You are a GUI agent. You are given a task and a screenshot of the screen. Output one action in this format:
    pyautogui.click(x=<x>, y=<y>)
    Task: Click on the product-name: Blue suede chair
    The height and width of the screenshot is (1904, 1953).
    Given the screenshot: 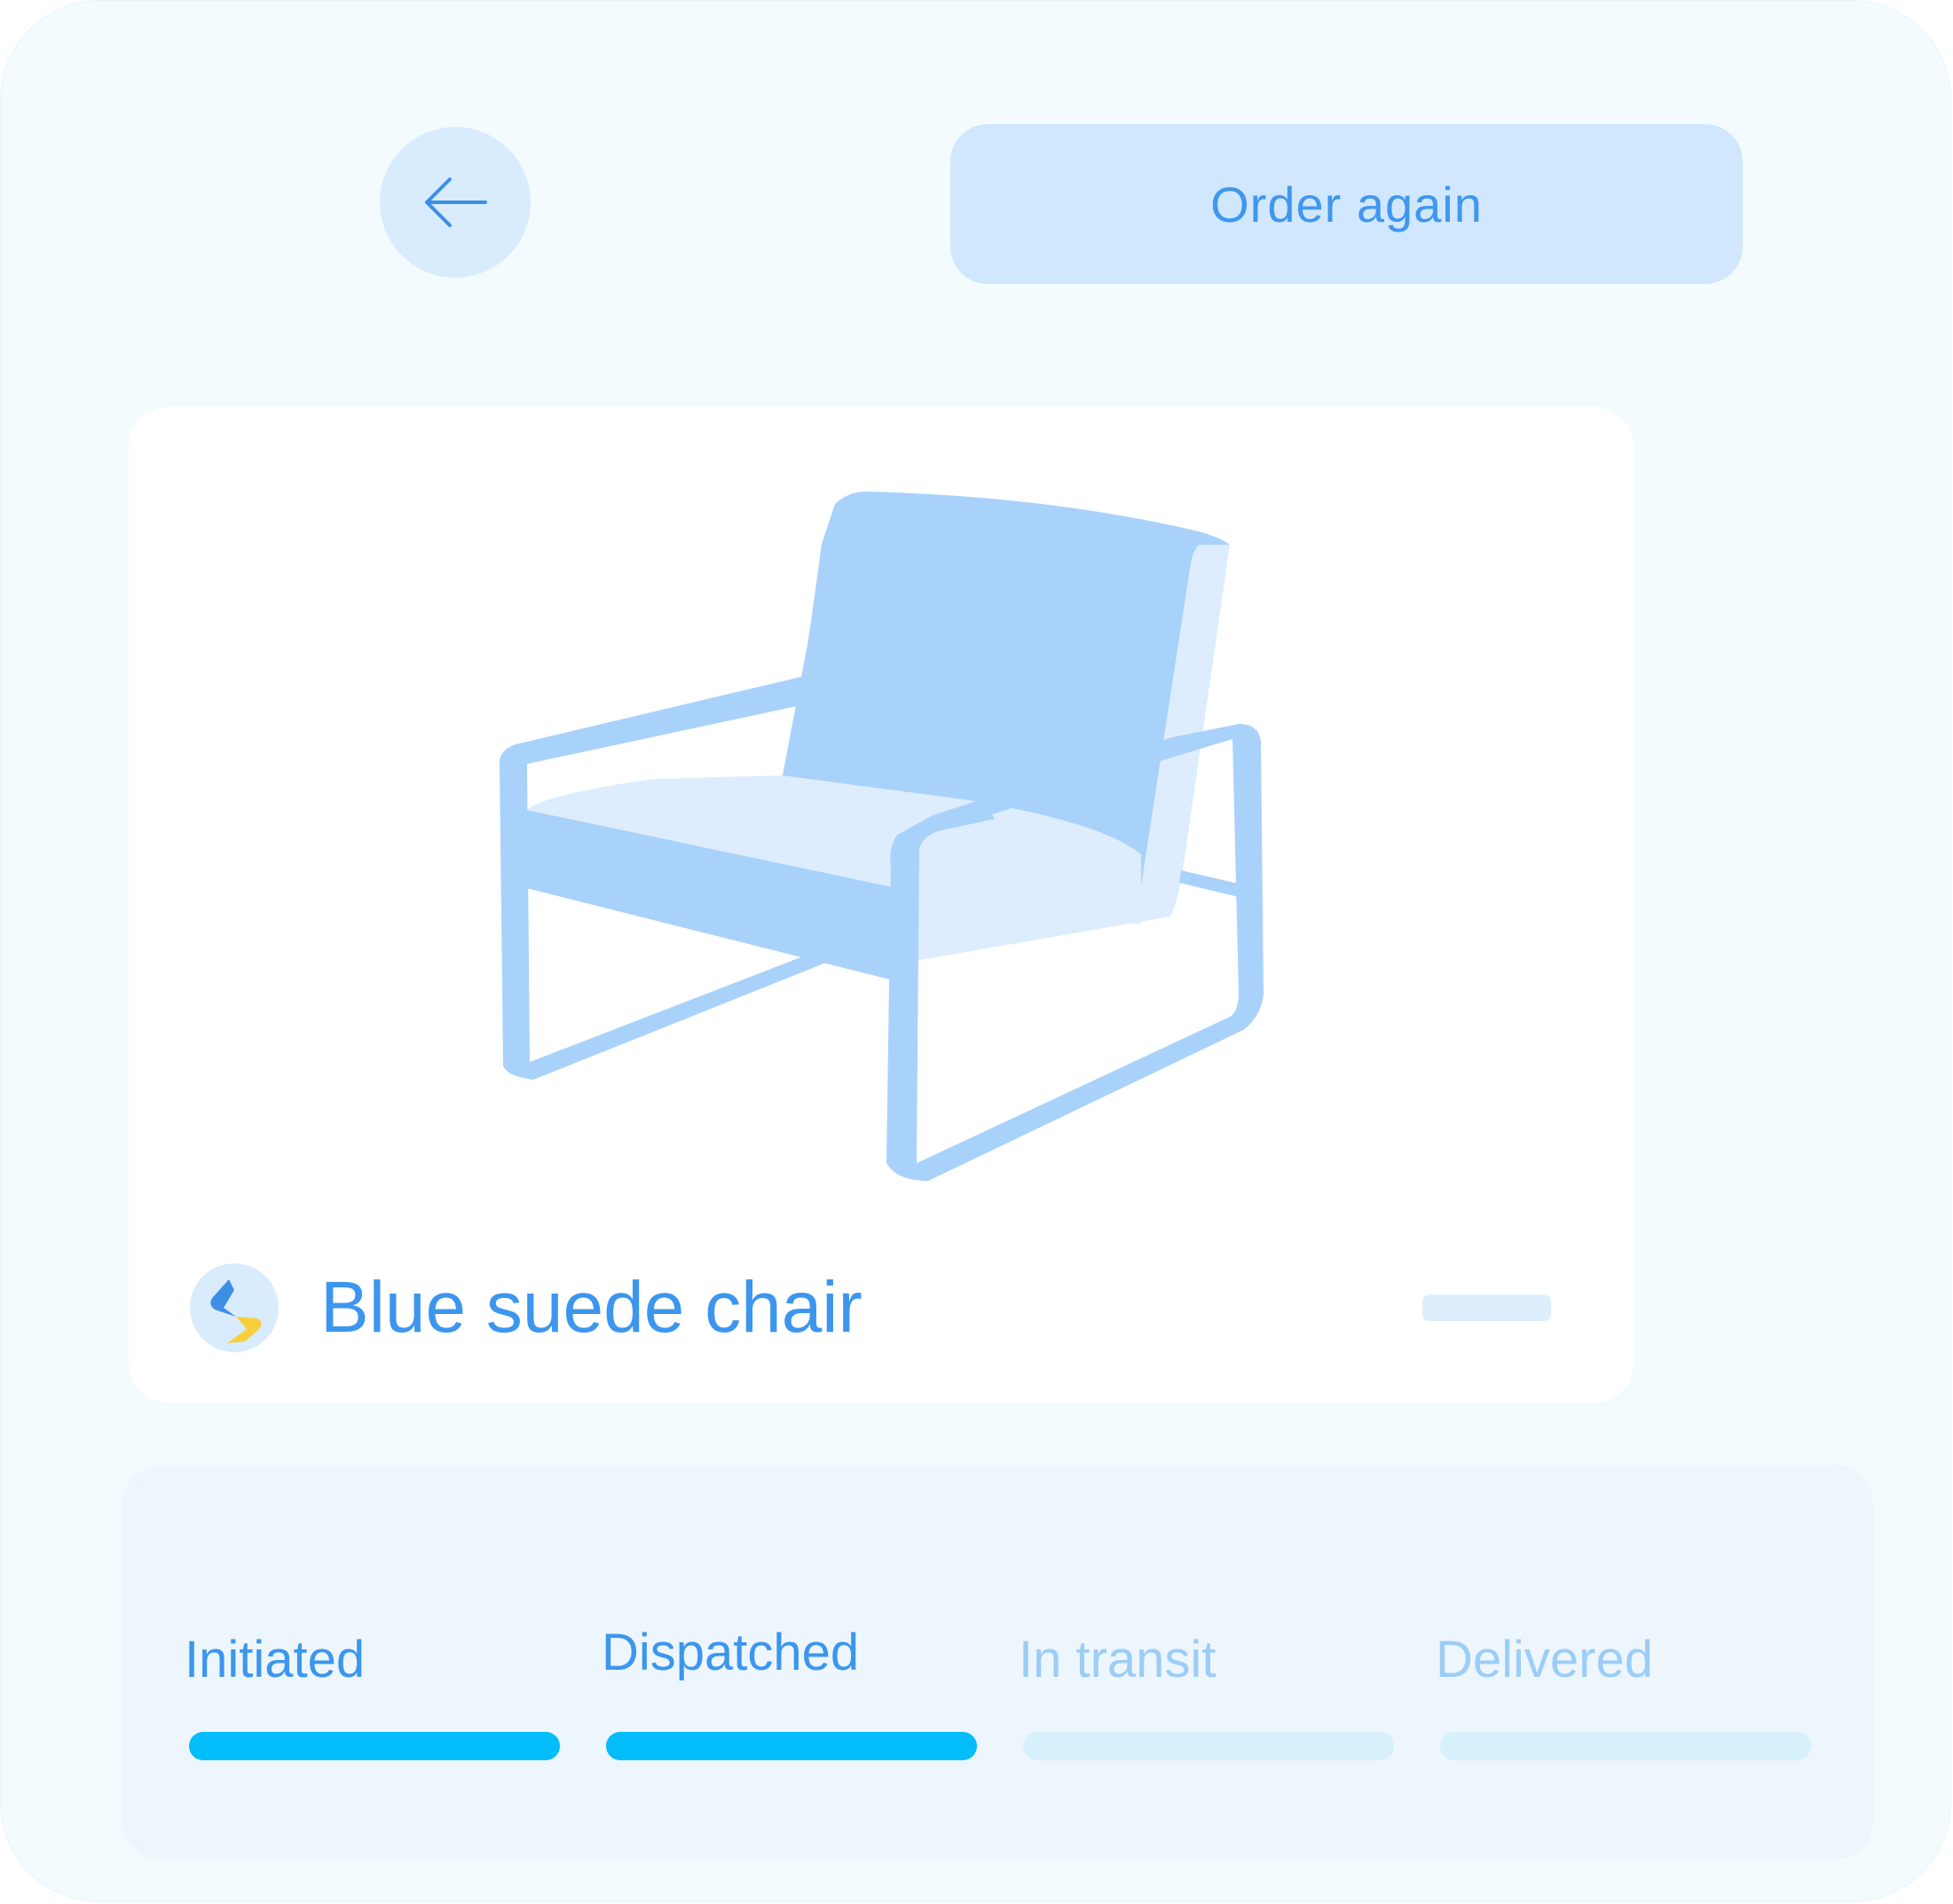 What is the action you would take?
    pyautogui.click(x=591, y=1307)
    